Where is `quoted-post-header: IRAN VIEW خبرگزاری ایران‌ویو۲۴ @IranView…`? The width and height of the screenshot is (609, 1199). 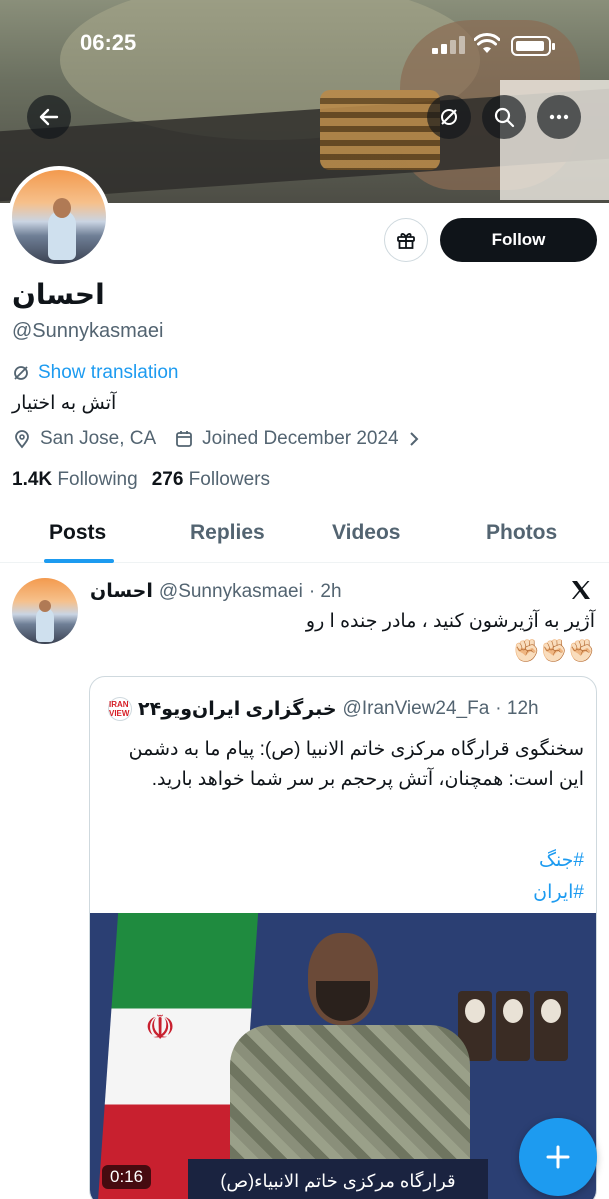
quoted-post-header: IRAN VIEW خبرگزاری ایران‌ویو۲۴ @IranView… is located at coordinates (323, 709).